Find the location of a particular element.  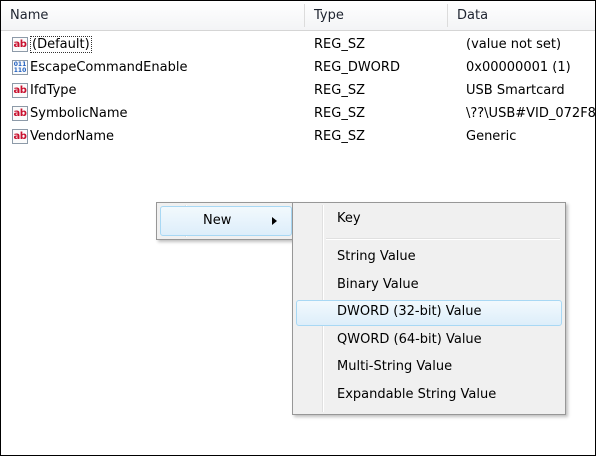

value-name: (Default) is located at coordinates (61, 44).